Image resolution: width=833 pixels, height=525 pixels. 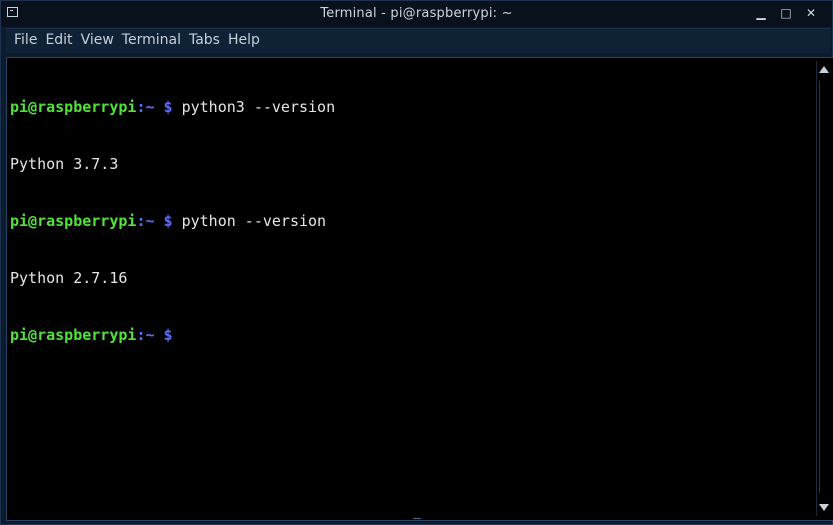 I want to click on menu-tabs: Tabs, so click(x=204, y=40).